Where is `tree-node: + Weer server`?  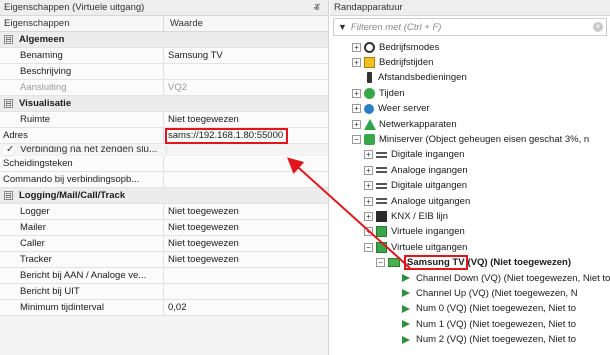
tree-node: + Weer server is located at coordinates (391, 109).